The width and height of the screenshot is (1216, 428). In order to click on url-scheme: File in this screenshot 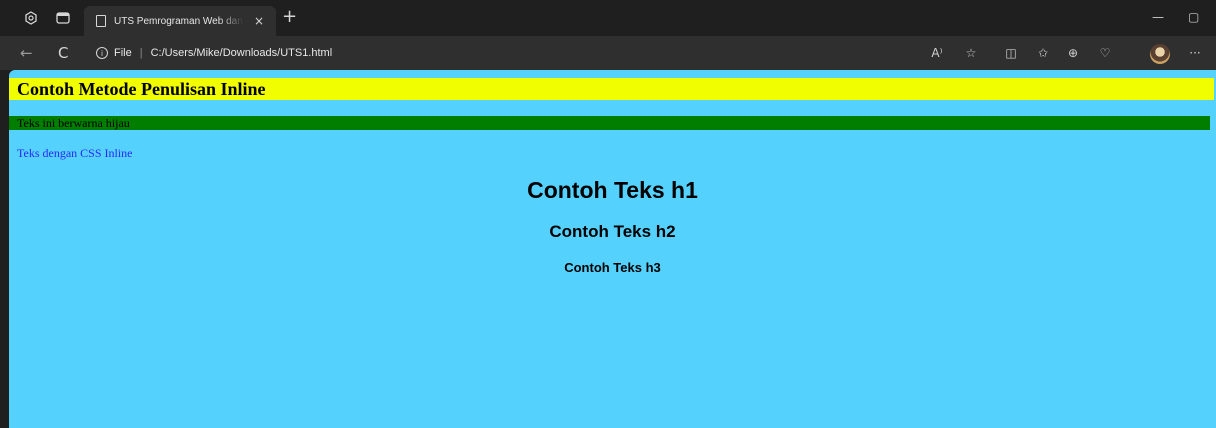, I will do `click(123, 53)`.